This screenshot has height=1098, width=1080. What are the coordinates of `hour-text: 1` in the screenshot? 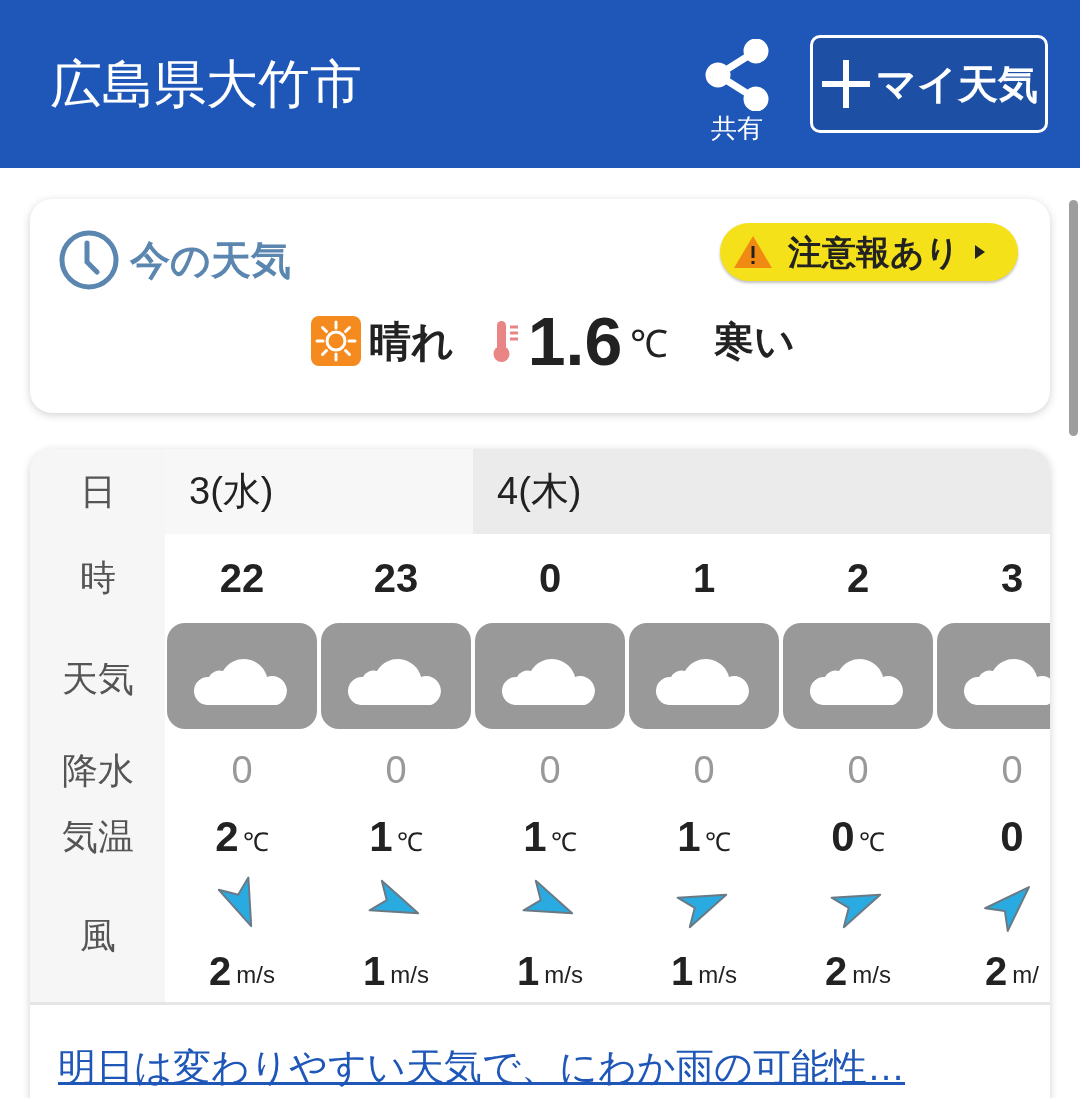 It's located at (704, 578).